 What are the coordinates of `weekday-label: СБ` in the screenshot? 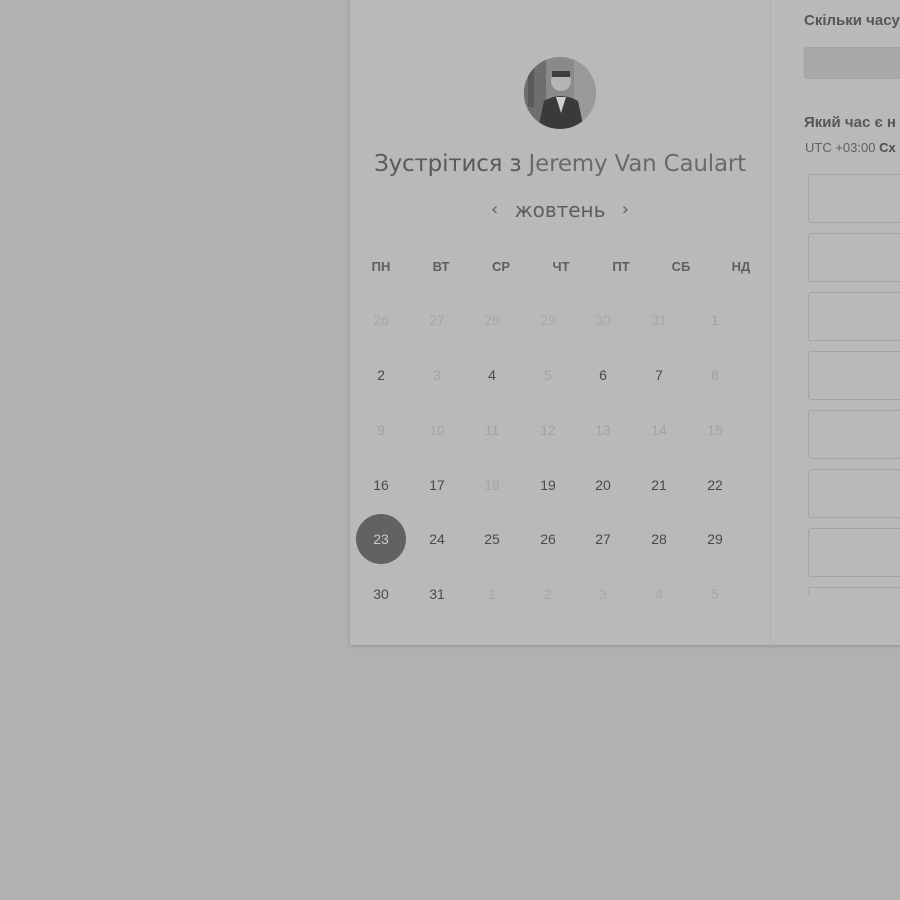 It's located at (681, 266).